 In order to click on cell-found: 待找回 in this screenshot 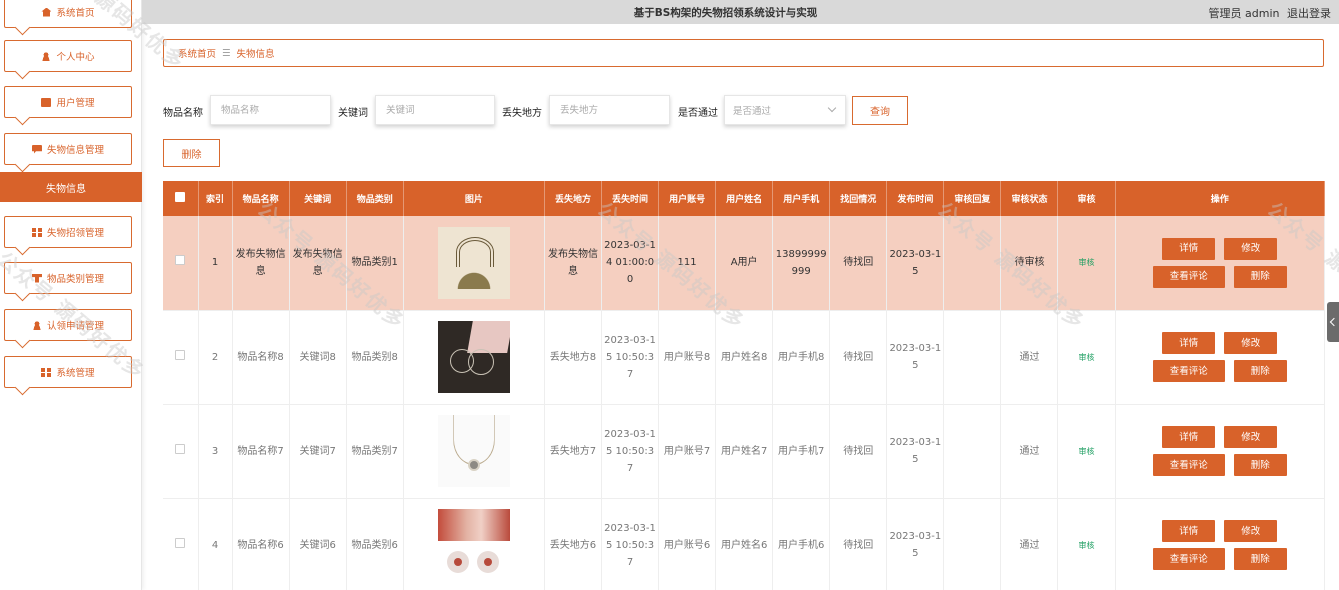, I will do `click(858, 544)`.